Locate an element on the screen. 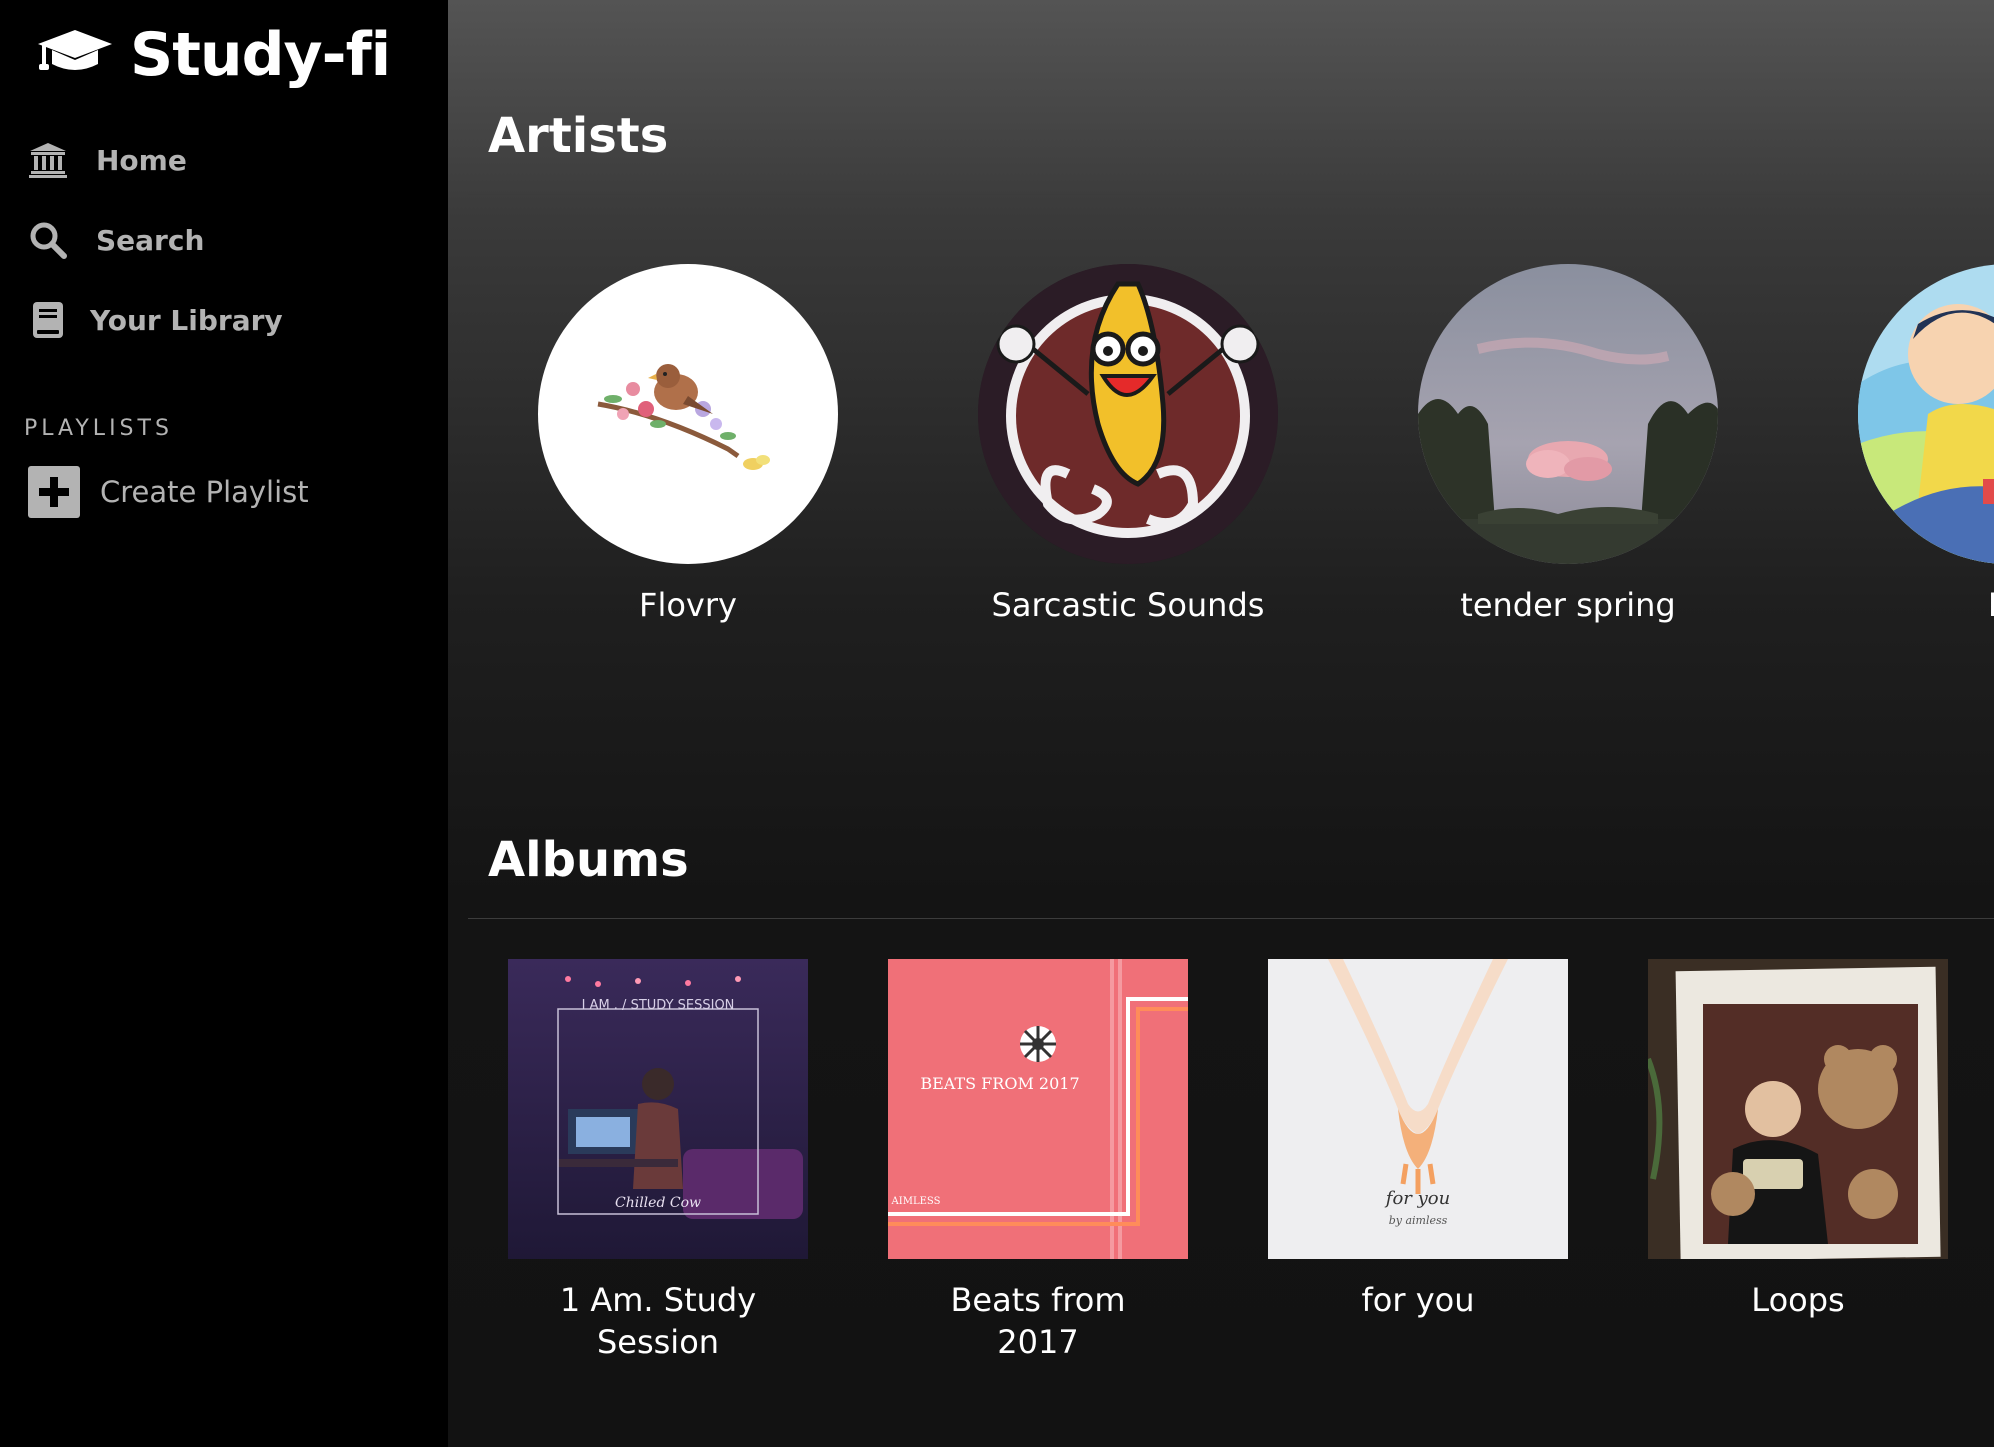 The image size is (1994, 1447). nav-library: Your Library is located at coordinates (155, 320).